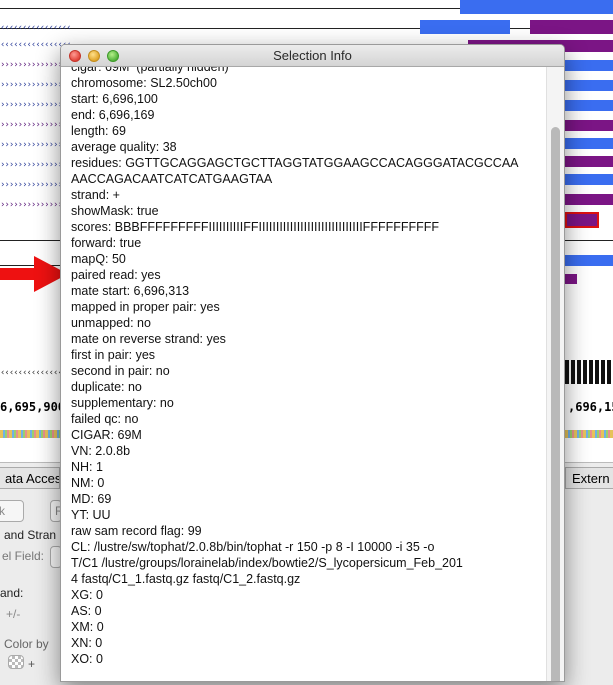 The height and width of the screenshot is (685, 613). I want to click on title-bar: Selection Info, so click(312, 56).